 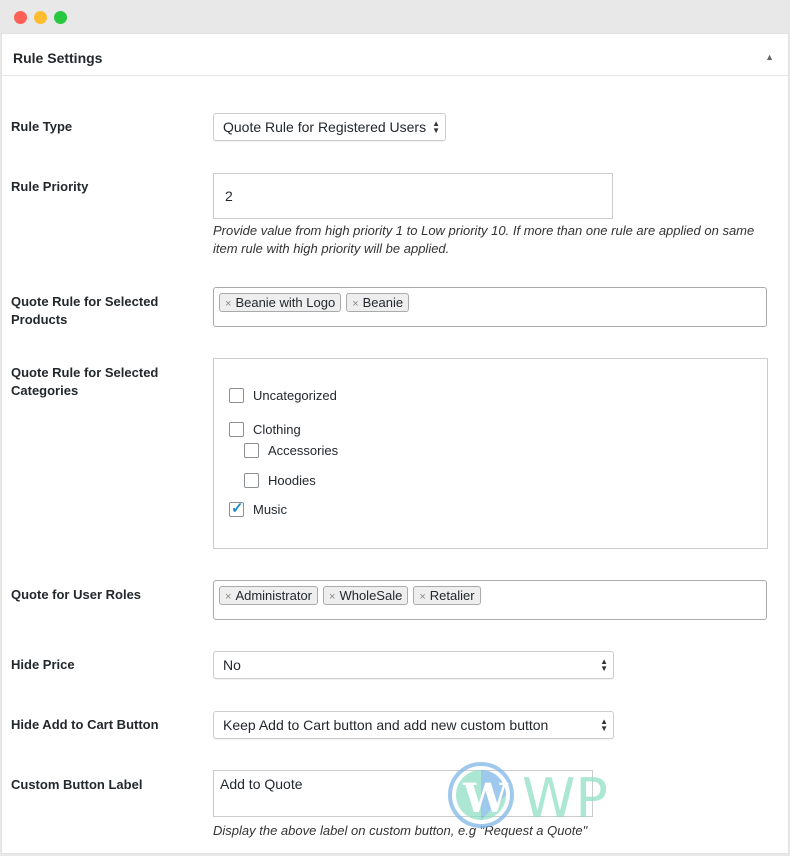 What do you see at coordinates (325, 127) in the screenshot?
I see `rule-type-value: Quote Rule for Registered Users` at bounding box center [325, 127].